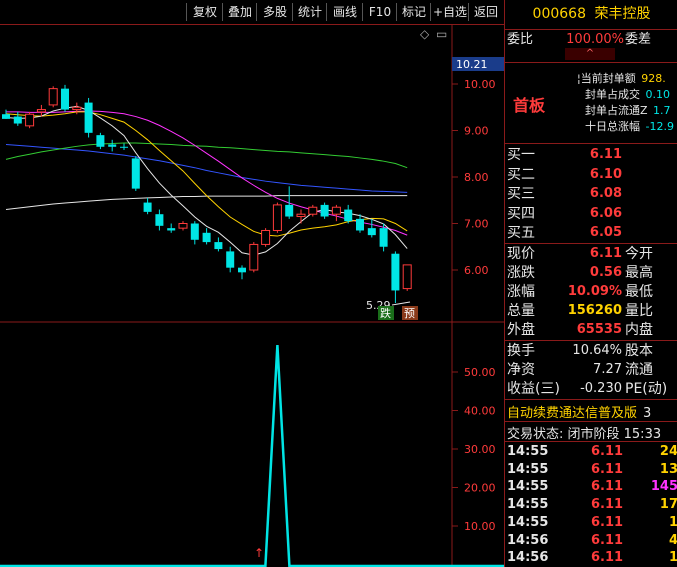  I want to click on tick-row: 14:56 6.11 1, so click(591, 558).